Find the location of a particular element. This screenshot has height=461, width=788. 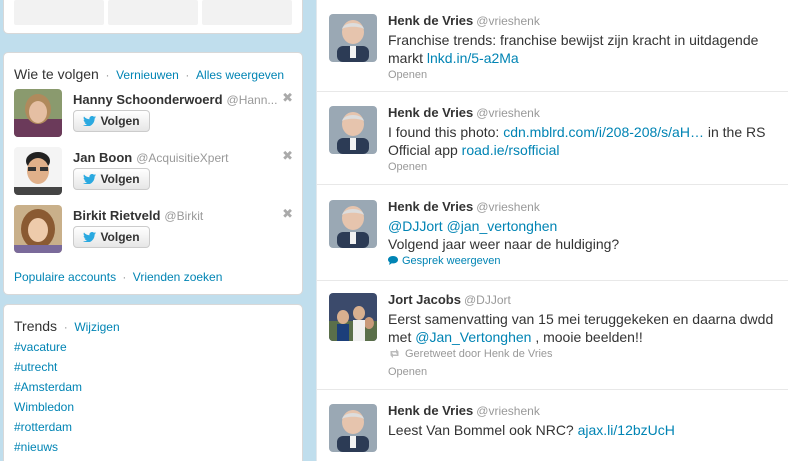

retweeted-by: Geretweet door Henk de Vries is located at coordinates (584, 356).